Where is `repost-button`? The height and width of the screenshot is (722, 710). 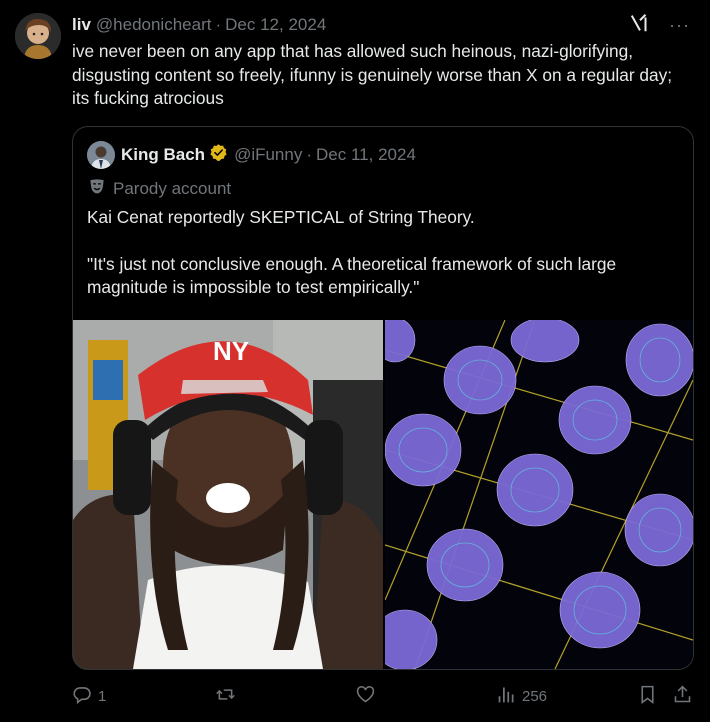 repost-button is located at coordinates (228, 696).